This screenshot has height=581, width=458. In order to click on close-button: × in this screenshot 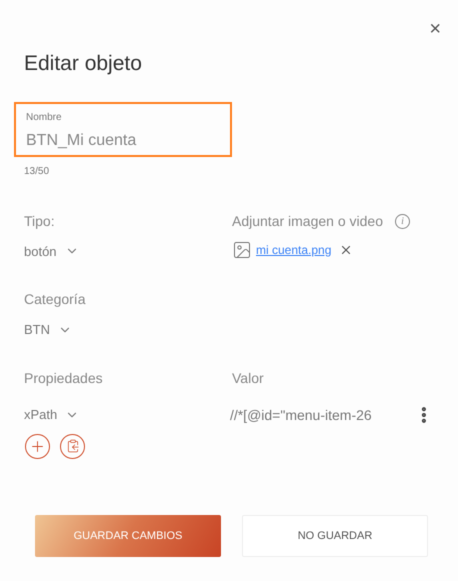, I will do `click(435, 29)`.